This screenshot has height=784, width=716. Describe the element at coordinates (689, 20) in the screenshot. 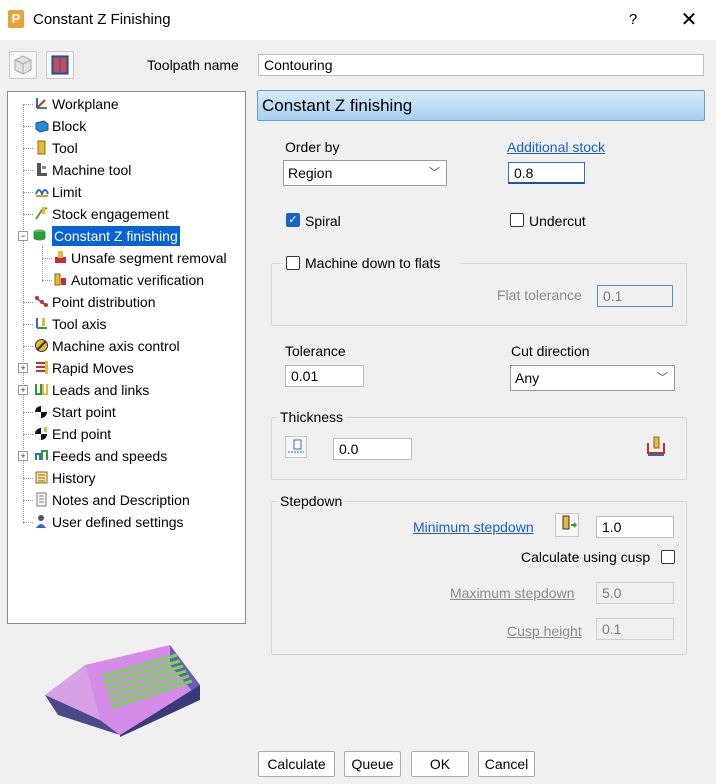

I see `close-button: ✕` at that location.